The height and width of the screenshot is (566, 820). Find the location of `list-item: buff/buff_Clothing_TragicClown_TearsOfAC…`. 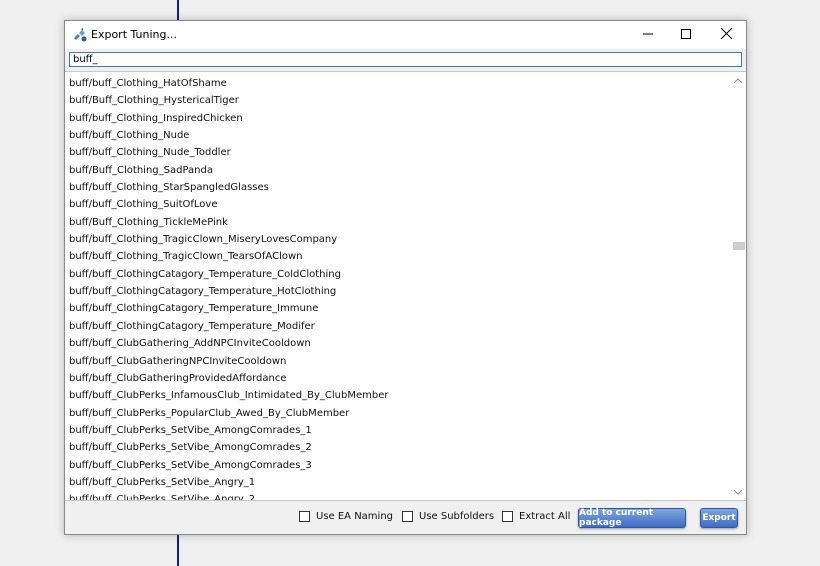

list-item: buff/buff_Clothing_TragicClown_TearsOfAC… is located at coordinates (396, 256).